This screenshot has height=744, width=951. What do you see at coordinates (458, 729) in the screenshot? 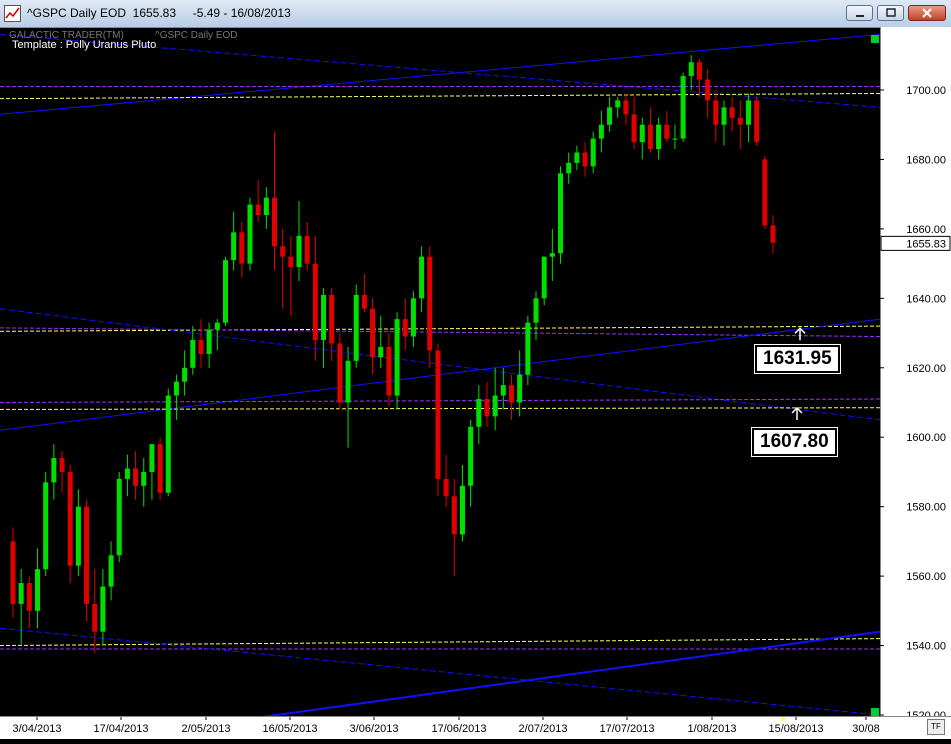
I see `x-tick-label: 17/06/2013` at bounding box center [458, 729].